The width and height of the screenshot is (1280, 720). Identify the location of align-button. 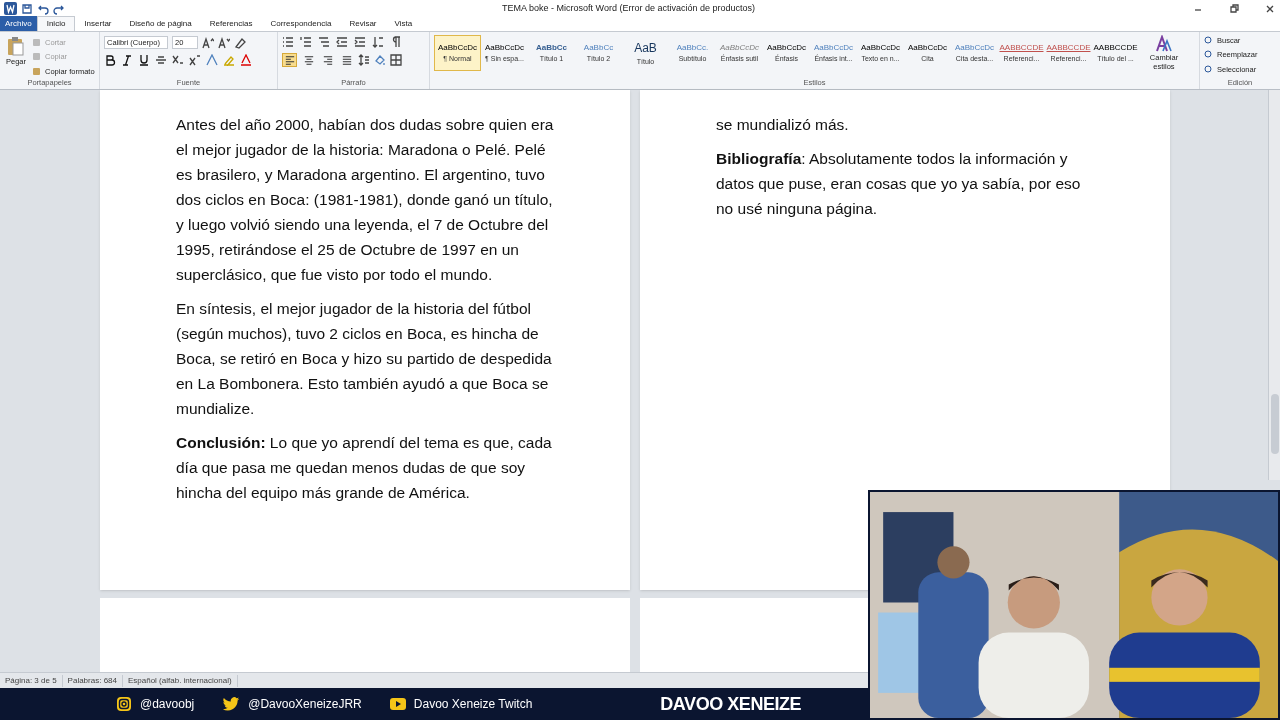
(289, 60).